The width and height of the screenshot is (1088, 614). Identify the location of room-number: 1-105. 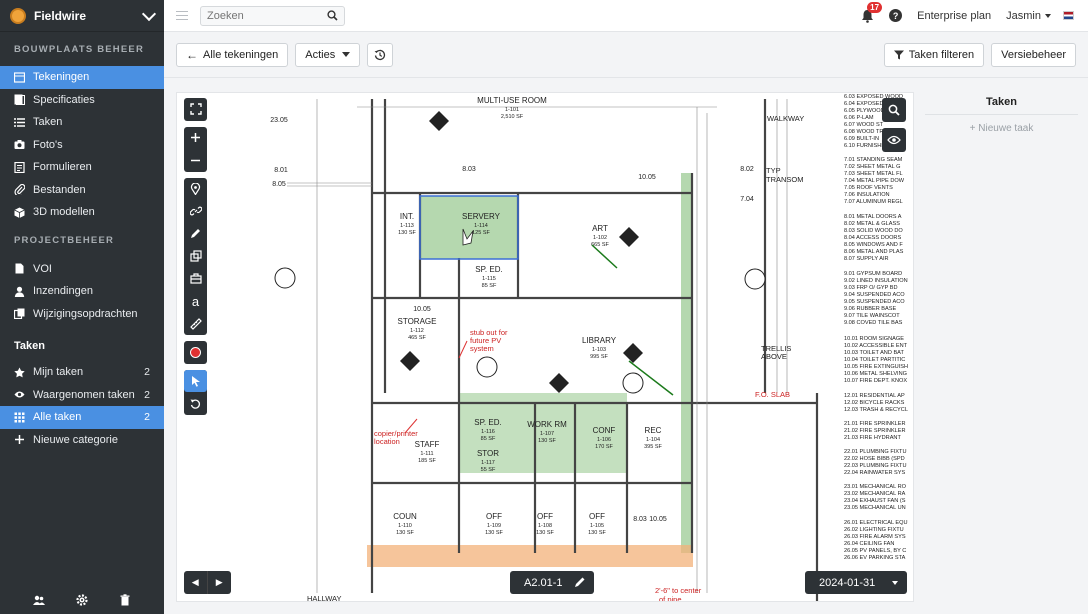
(597, 526).